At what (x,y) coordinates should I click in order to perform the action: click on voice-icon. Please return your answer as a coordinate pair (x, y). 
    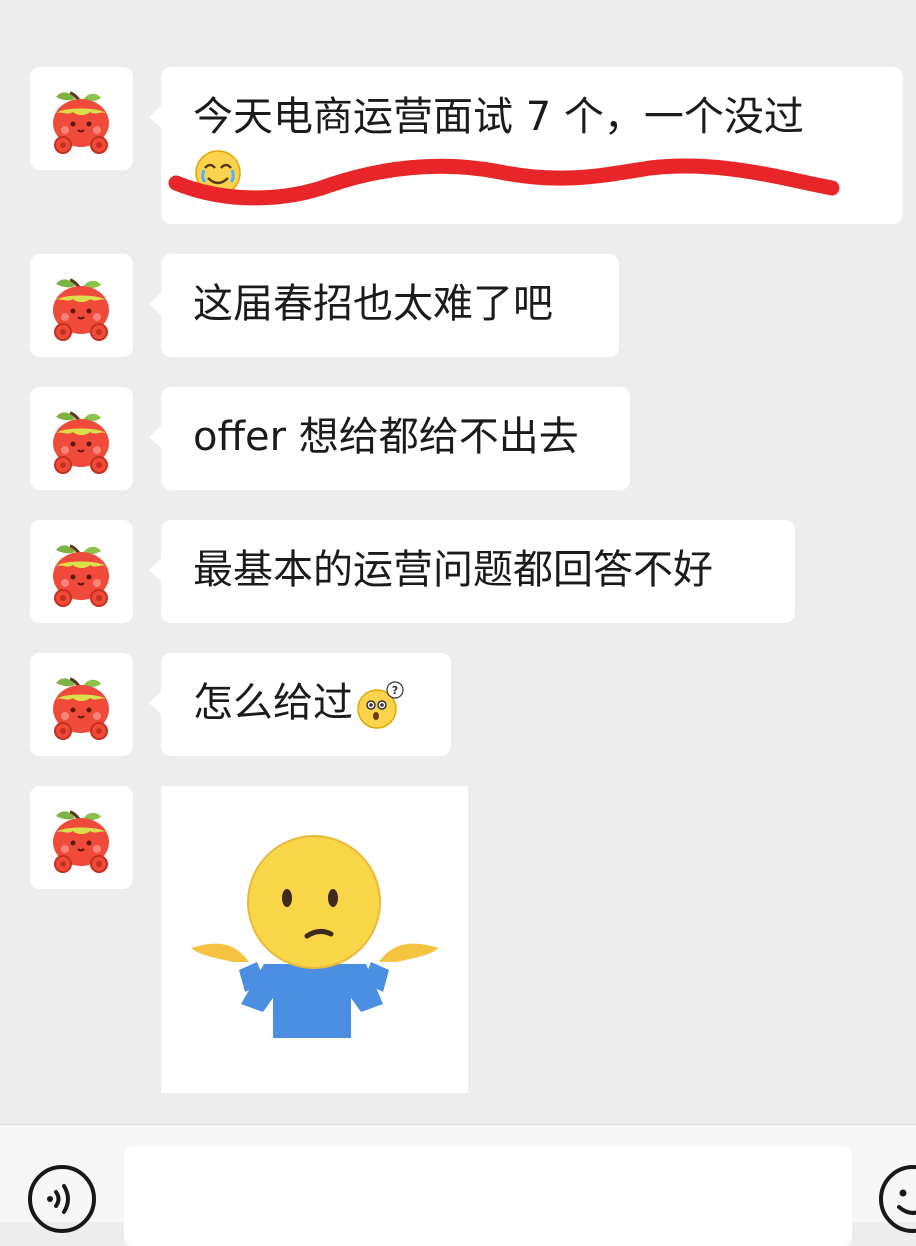
    Looking at the image, I should click on (62, 1199).